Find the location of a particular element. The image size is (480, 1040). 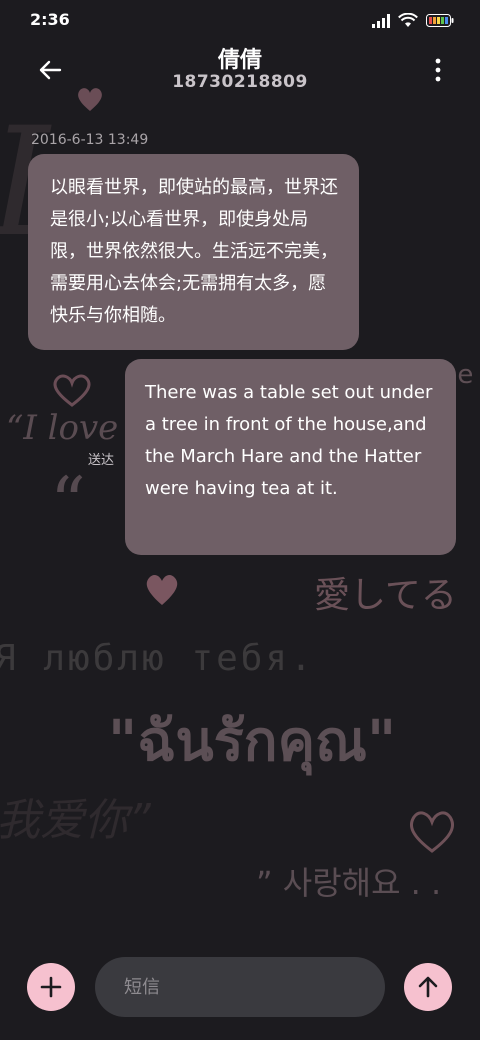

contact-phone-number: 18730218809 is located at coordinates (240, 82).